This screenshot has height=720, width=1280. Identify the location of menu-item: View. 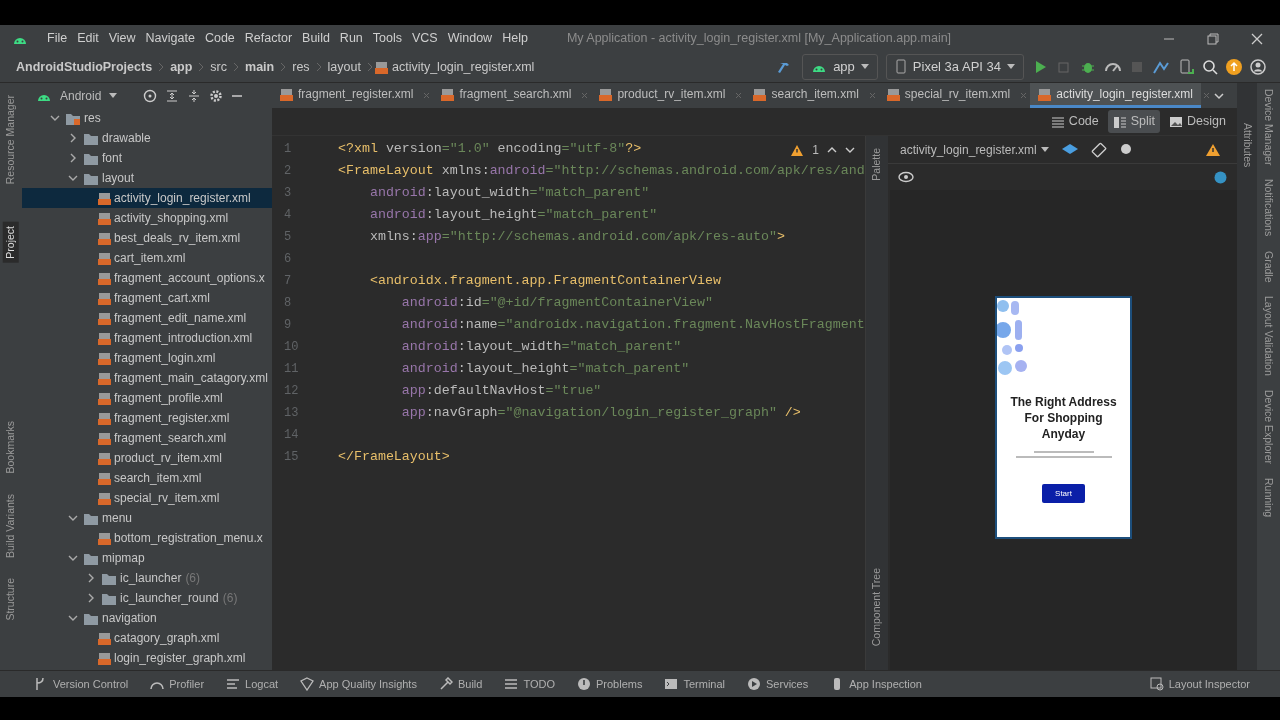
(122, 38).